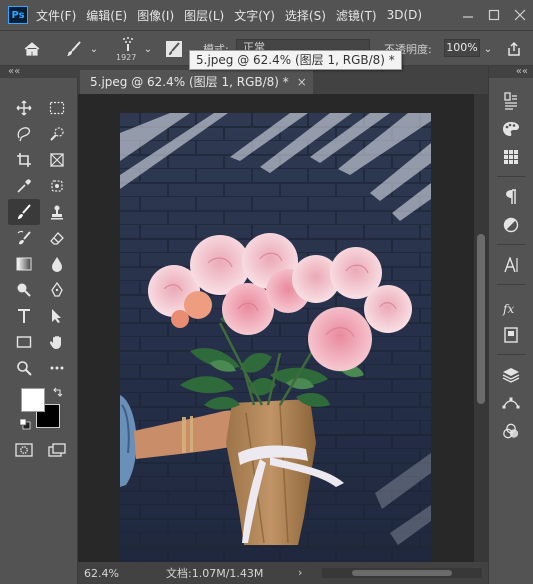 The image size is (533, 584). I want to click on share-icon, so click(514, 49).